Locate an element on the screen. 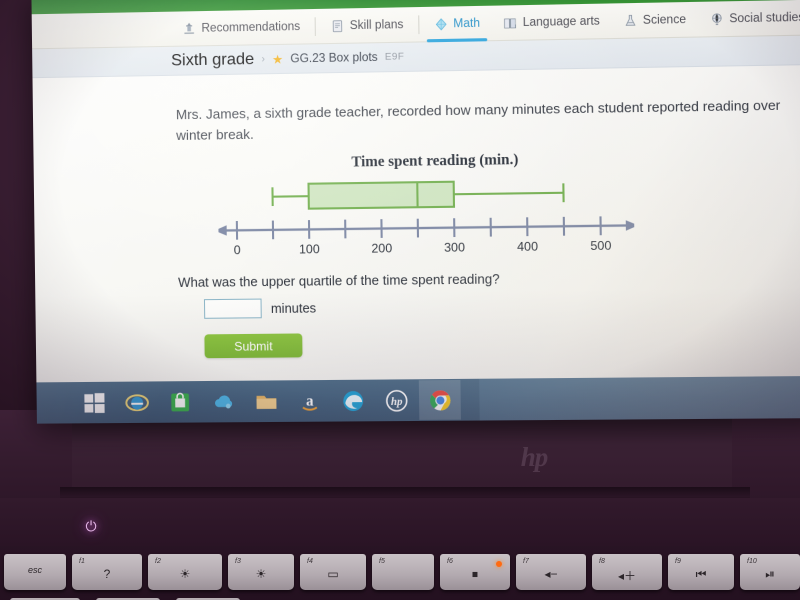 The height and width of the screenshot is (600, 800). store-icon is located at coordinates (180, 402).